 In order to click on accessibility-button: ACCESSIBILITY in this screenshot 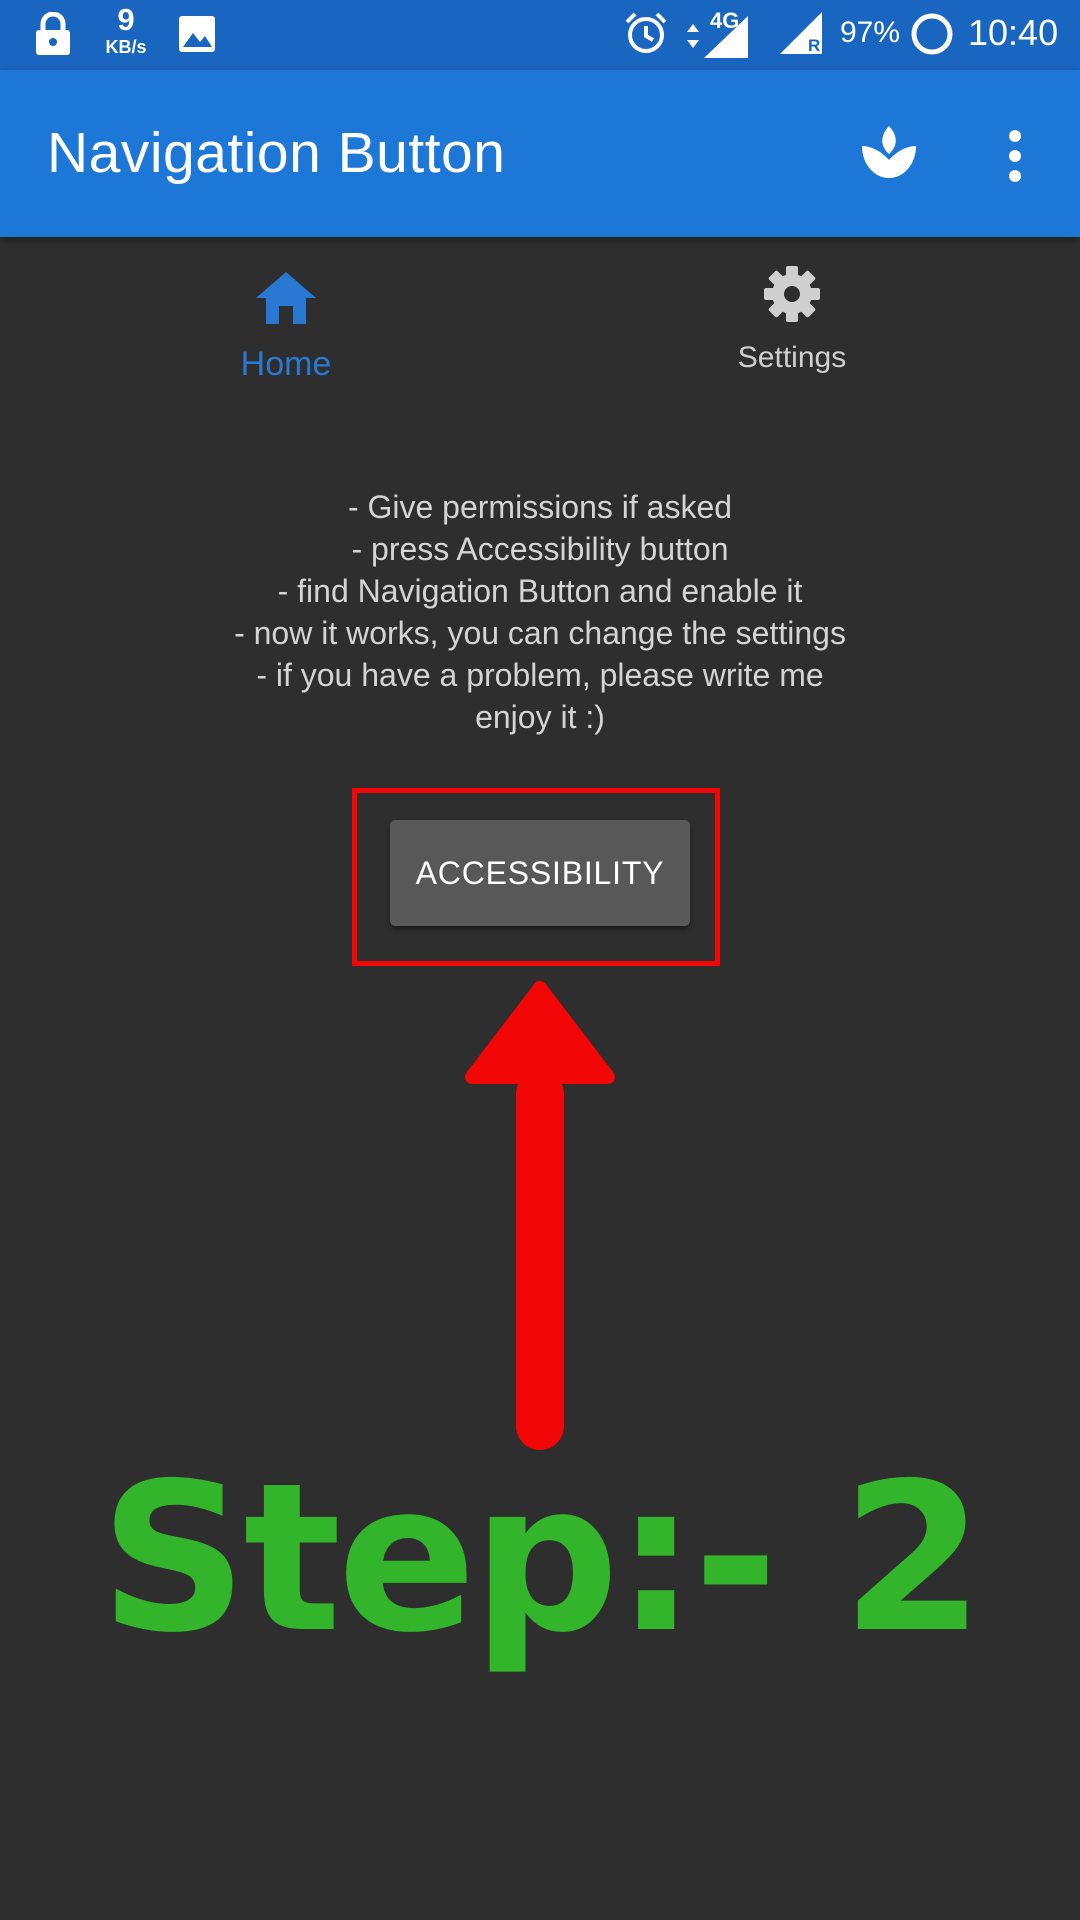, I will do `click(540, 873)`.